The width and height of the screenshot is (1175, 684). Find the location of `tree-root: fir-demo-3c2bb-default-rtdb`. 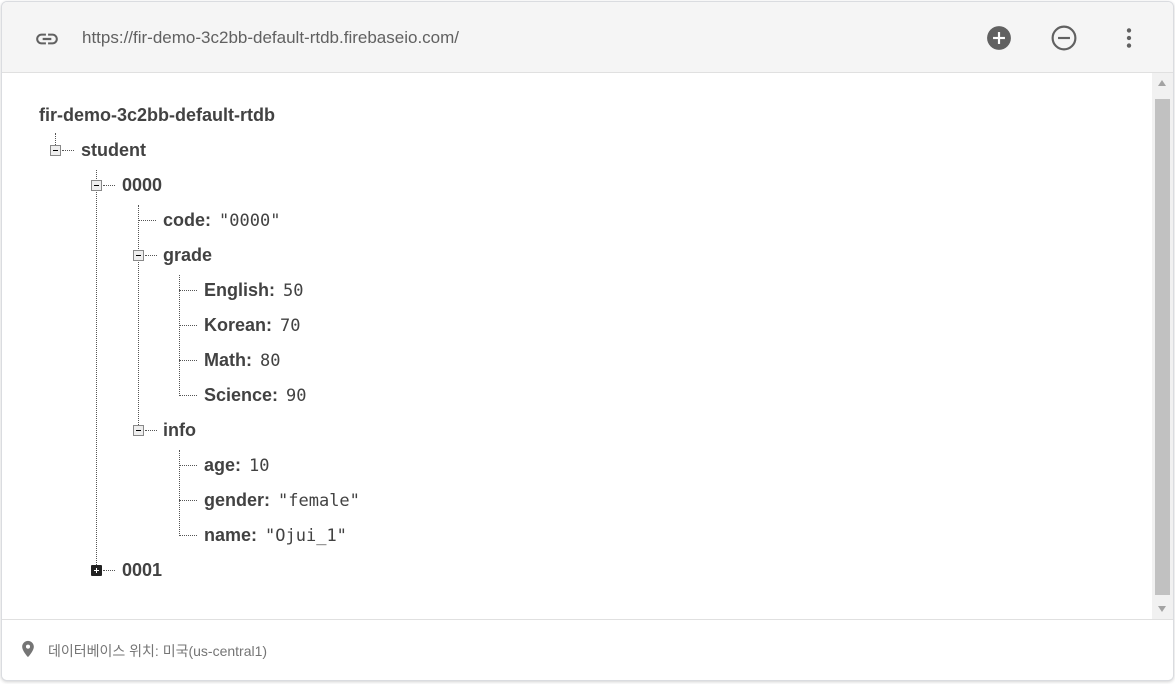

tree-root: fir-demo-3c2bb-default-rtdb is located at coordinates (157, 115).